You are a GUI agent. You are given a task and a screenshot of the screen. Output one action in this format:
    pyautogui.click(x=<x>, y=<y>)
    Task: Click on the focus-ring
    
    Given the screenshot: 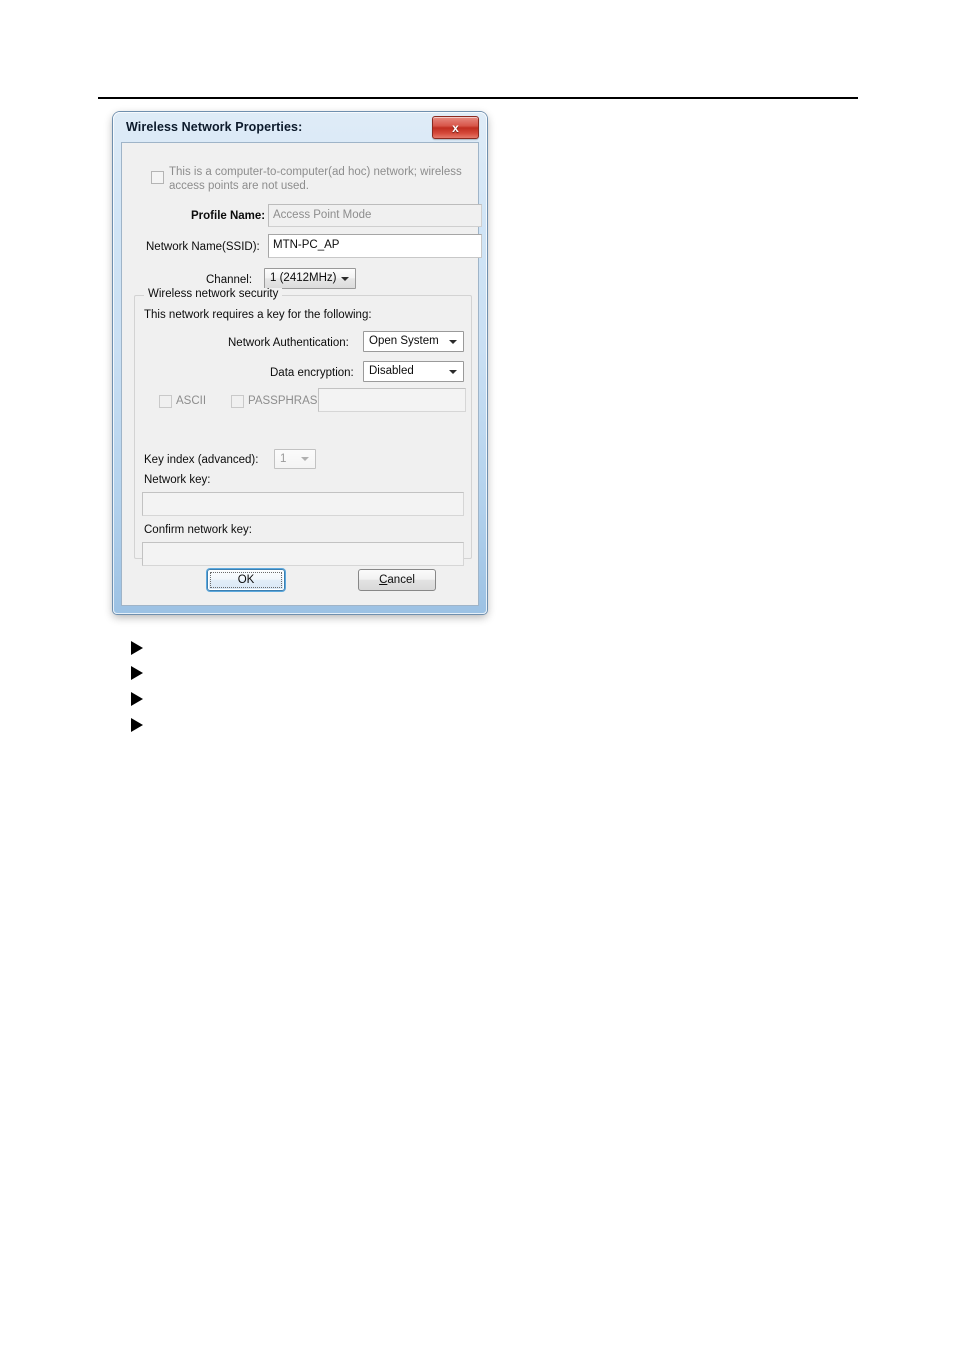 What is the action you would take?
    pyautogui.click(x=246, y=580)
    